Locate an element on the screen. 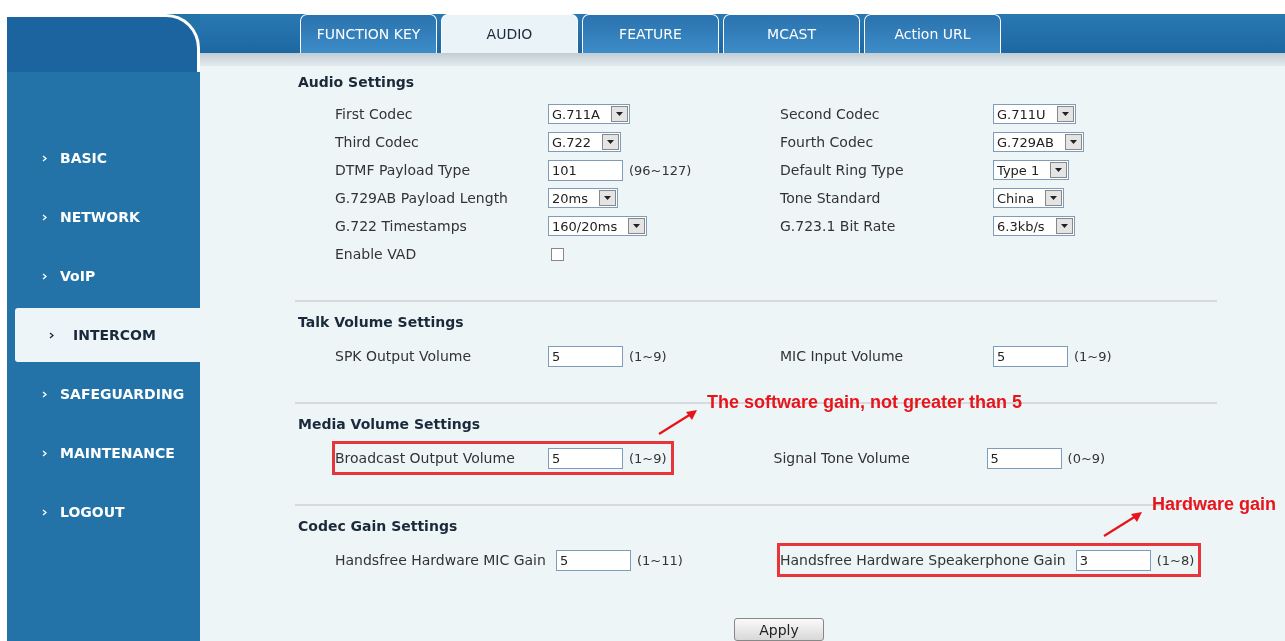 The height and width of the screenshot is (641, 1285). tab: FUNCTION KEY is located at coordinates (368, 33).